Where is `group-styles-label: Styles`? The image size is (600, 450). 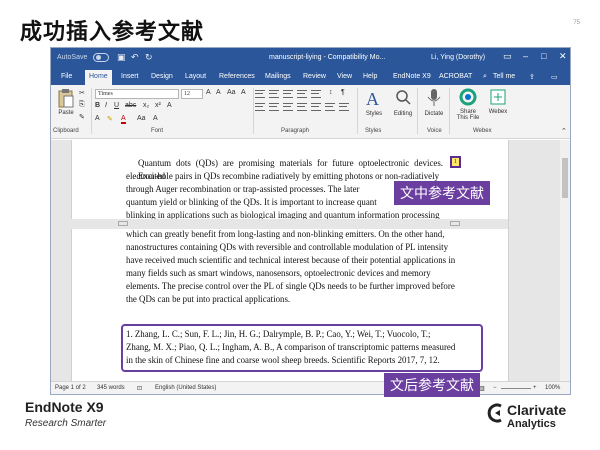 group-styles-label: Styles is located at coordinates (373, 131).